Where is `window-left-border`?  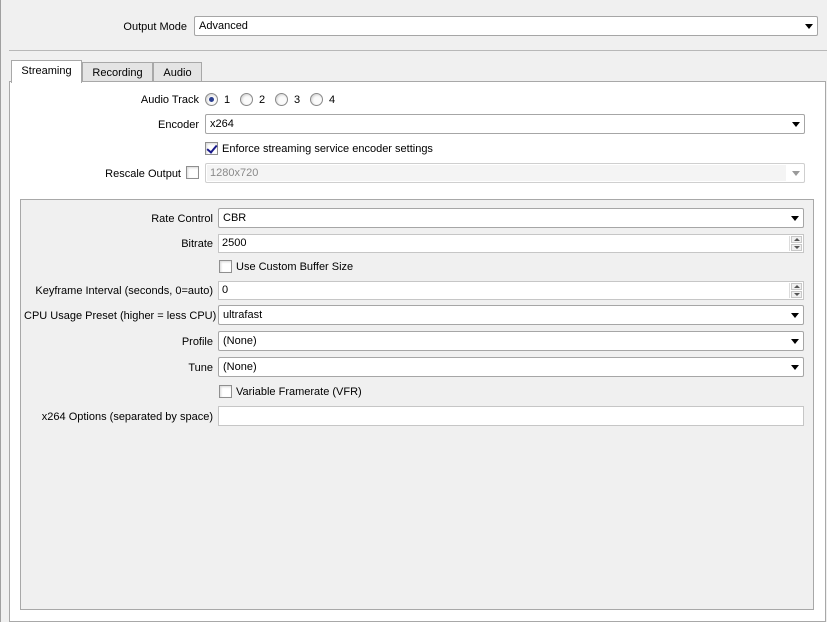 window-left-border is located at coordinates (1, 311).